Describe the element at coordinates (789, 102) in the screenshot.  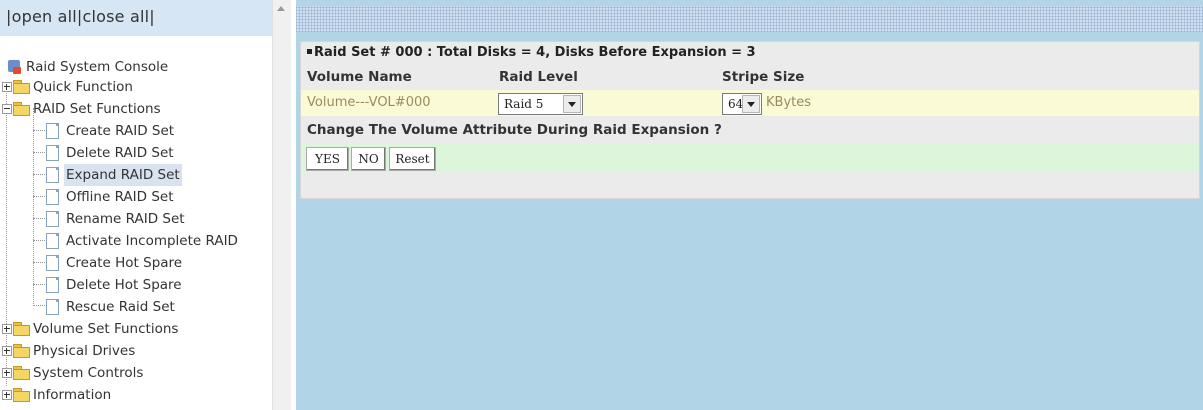
I see `stripe-unit-label: KBytes` at that location.